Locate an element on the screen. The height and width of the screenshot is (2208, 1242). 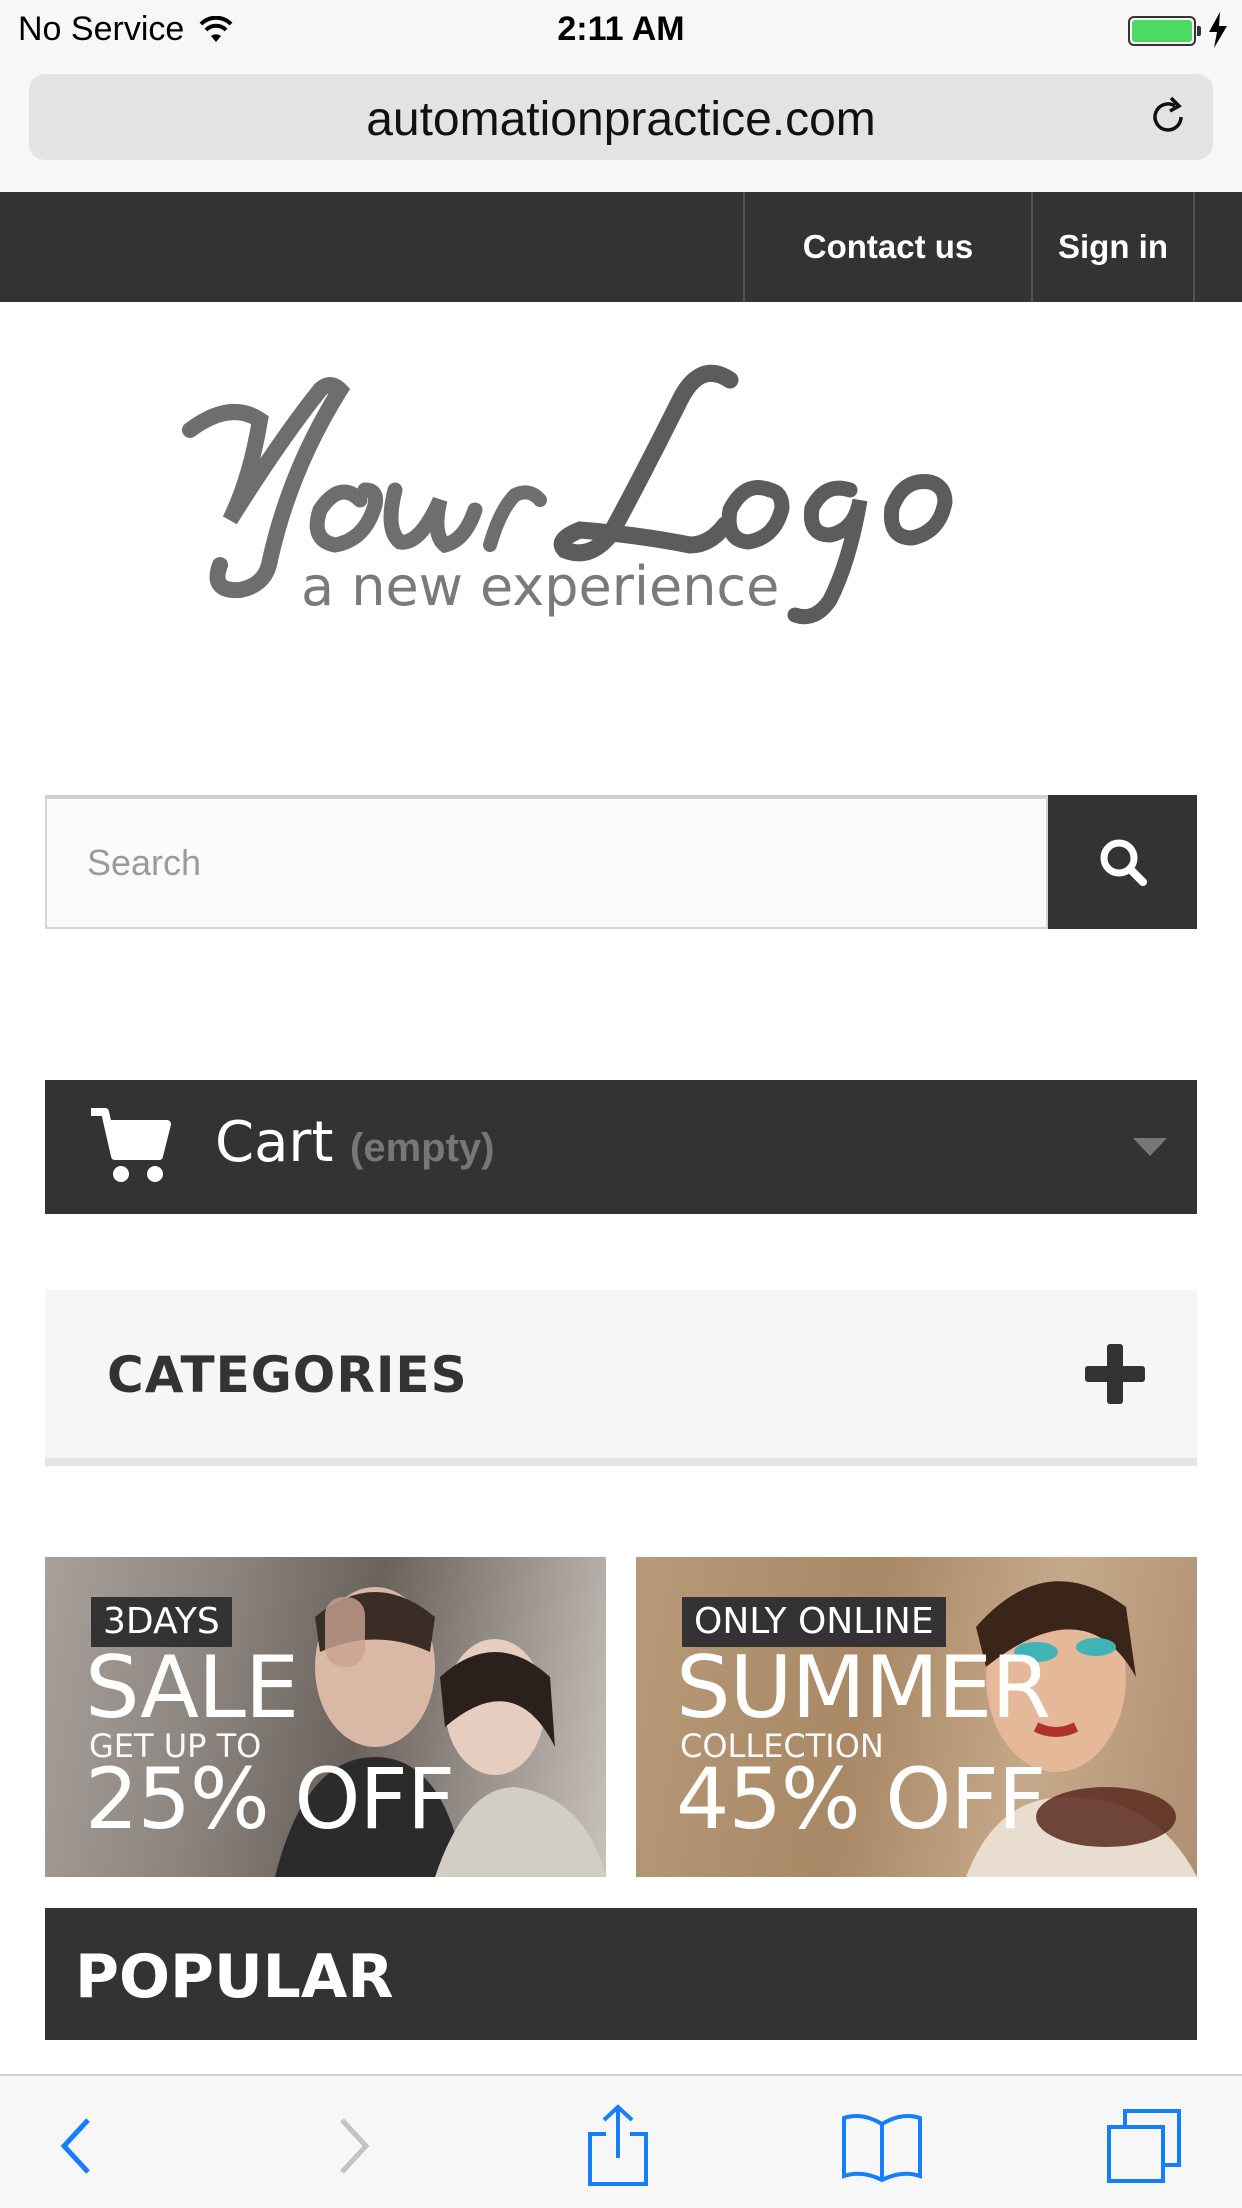
forward-icon is located at coordinates (355, 2146).